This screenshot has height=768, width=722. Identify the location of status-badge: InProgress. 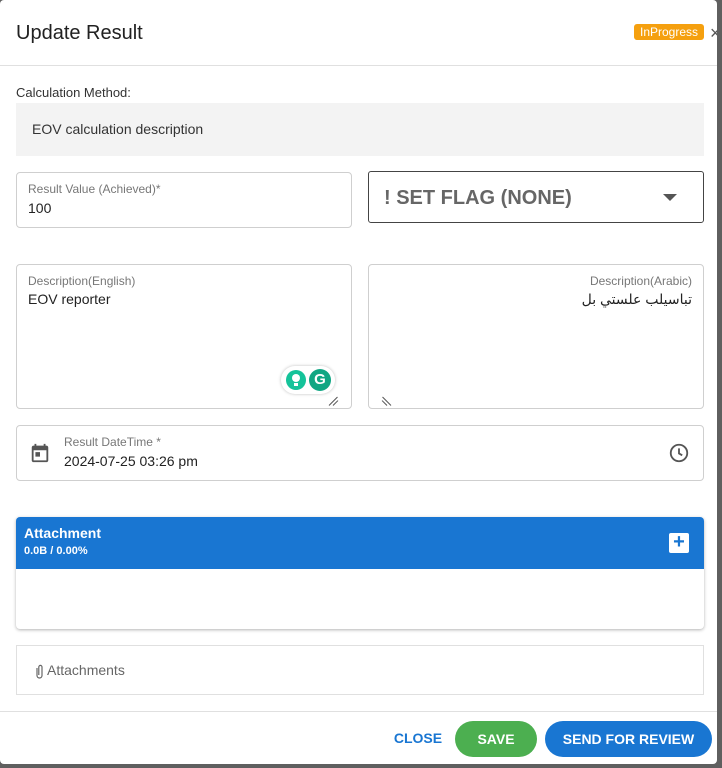
(669, 32).